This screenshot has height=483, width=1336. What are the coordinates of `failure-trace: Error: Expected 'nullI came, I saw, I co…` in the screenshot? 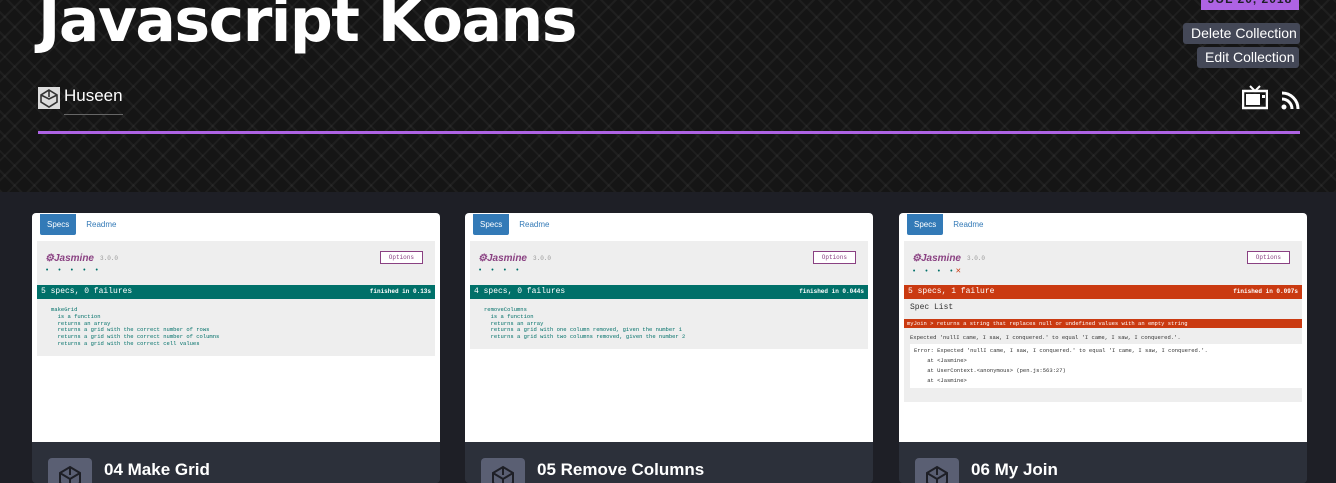 It's located at (1106, 366).